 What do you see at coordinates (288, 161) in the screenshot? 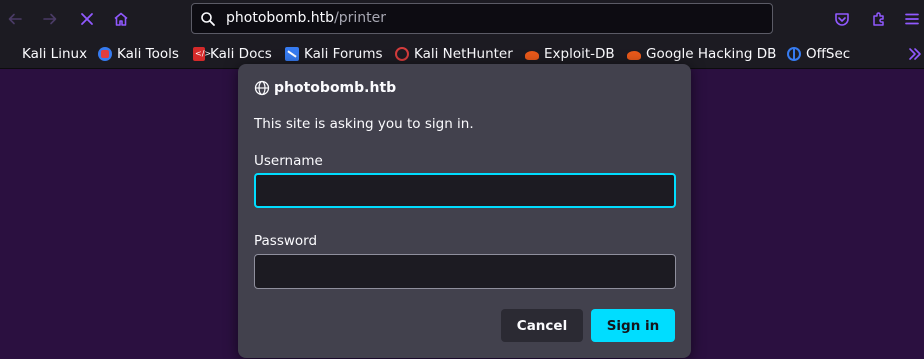
I see `username-label: Username` at bounding box center [288, 161].